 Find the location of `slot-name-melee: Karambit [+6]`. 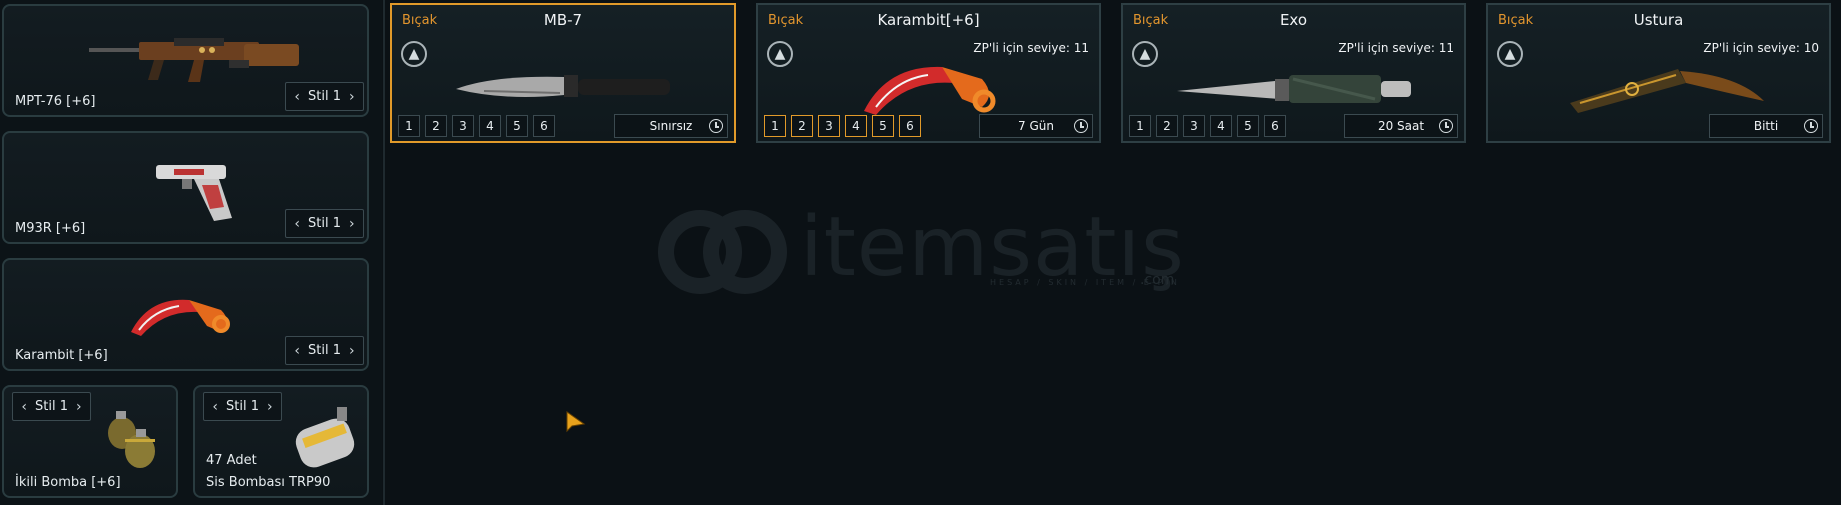

slot-name-melee: Karambit [+6] is located at coordinates (61, 355).